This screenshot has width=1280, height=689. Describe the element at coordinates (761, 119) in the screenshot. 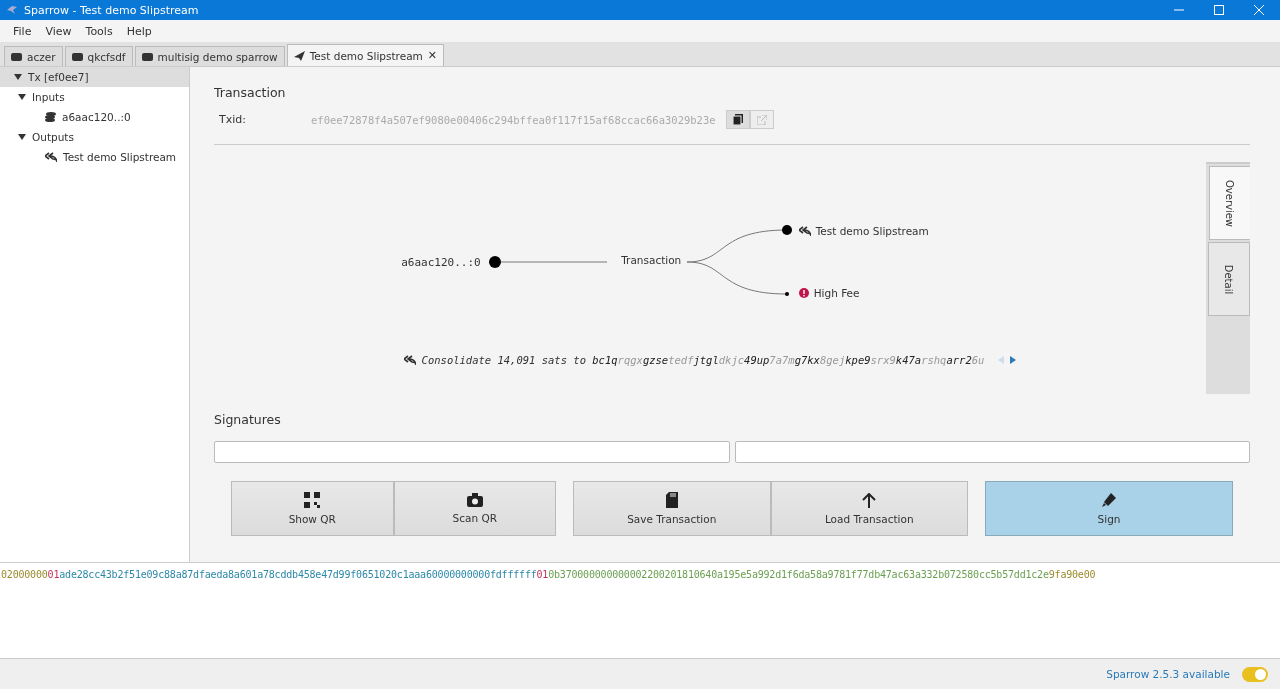

I see `external-link-icon` at that location.